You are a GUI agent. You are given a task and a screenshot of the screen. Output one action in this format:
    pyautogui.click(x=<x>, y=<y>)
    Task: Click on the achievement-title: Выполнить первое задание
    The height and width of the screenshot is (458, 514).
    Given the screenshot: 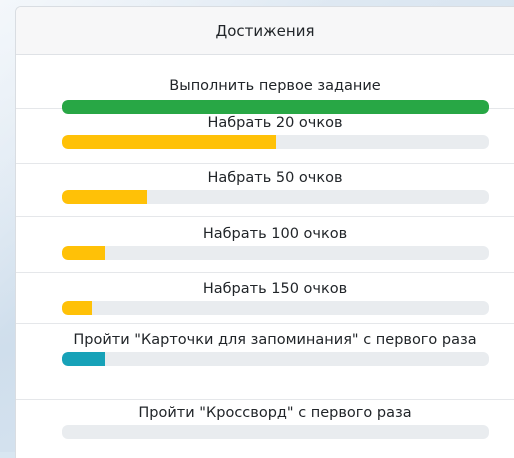 What is the action you would take?
    pyautogui.click(x=275, y=86)
    